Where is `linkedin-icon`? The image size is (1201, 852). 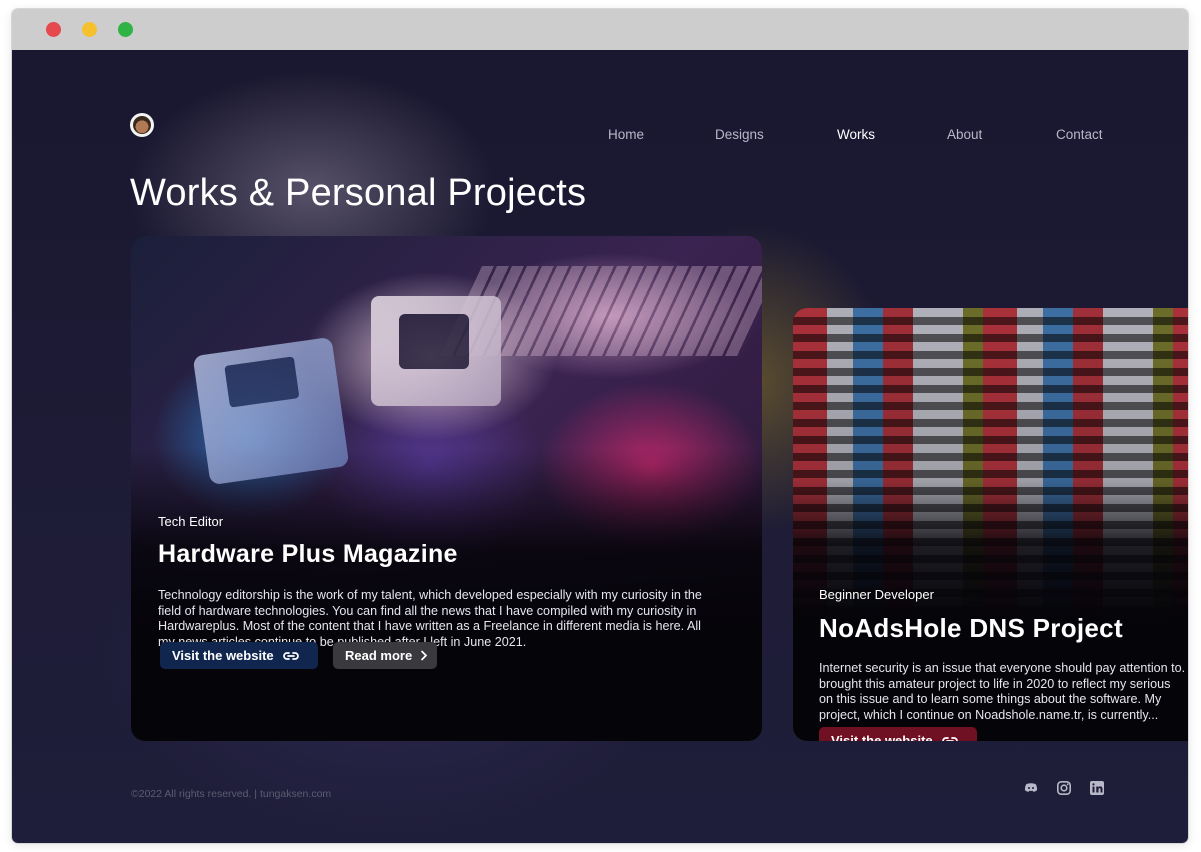
linkedin-icon is located at coordinates (1097, 788).